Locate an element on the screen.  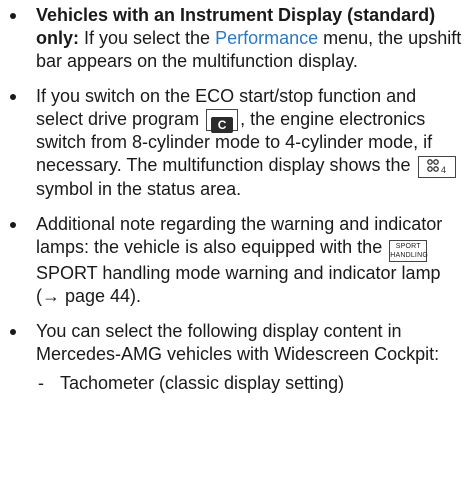
drive-program-c-key: C is located at coordinates (222, 121).